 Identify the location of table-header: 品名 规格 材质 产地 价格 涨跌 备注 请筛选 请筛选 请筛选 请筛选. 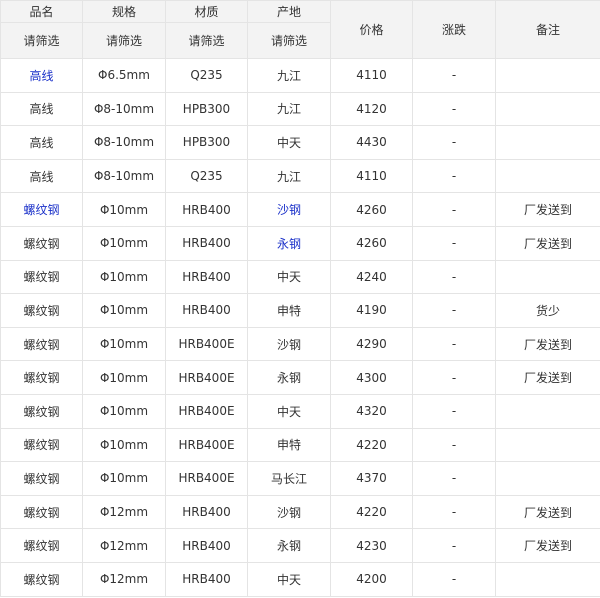
(300, 29).